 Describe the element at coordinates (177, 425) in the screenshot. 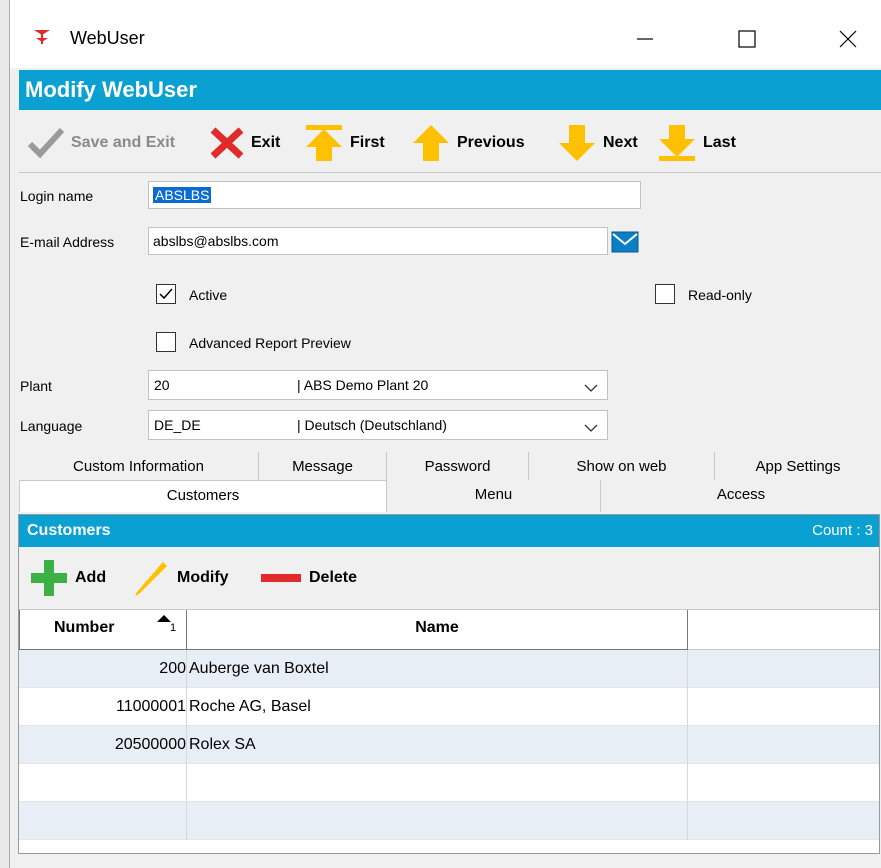

I see `language-code: DE_DE` at that location.